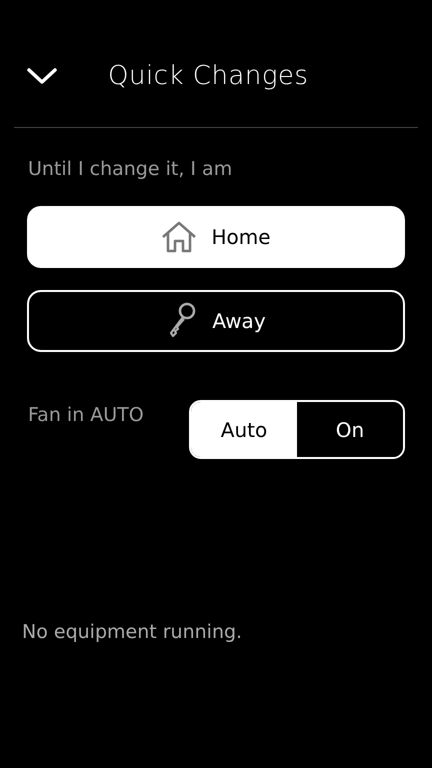  What do you see at coordinates (208, 76) in the screenshot?
I see `screen-title: Quick Changes` at bounding box center [208, 76].